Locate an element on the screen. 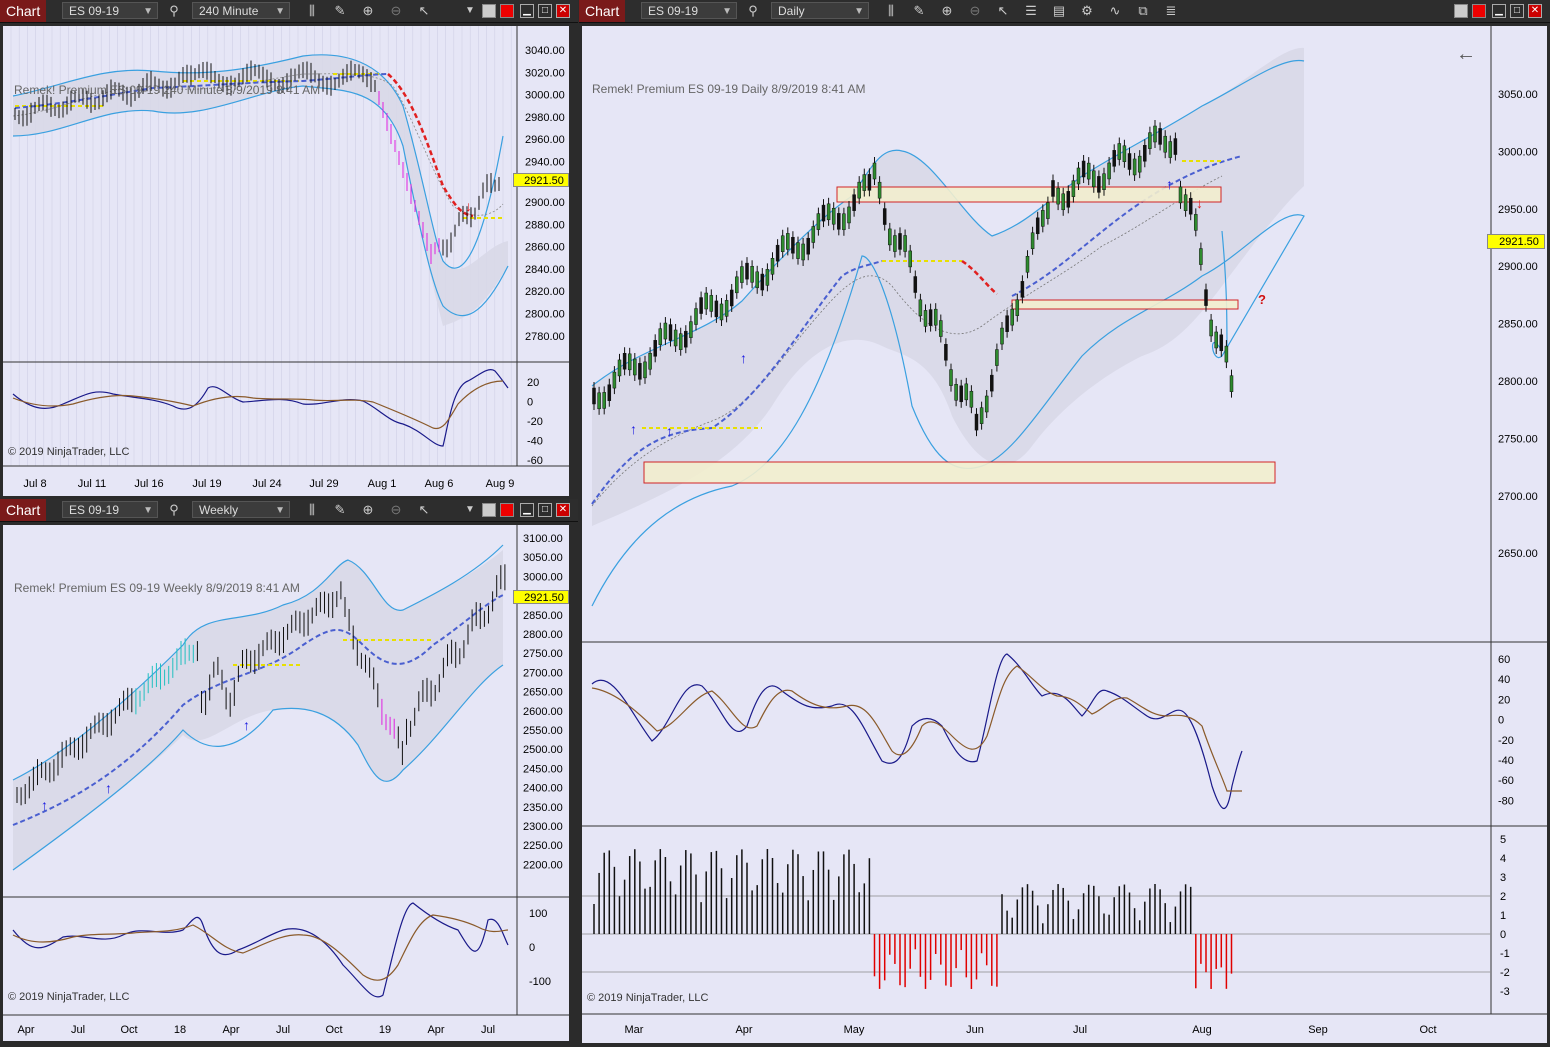 The height and width of the screenshot is (1047, 1550). hist-tick-label: 4 is located at coordinates (1503, 859).